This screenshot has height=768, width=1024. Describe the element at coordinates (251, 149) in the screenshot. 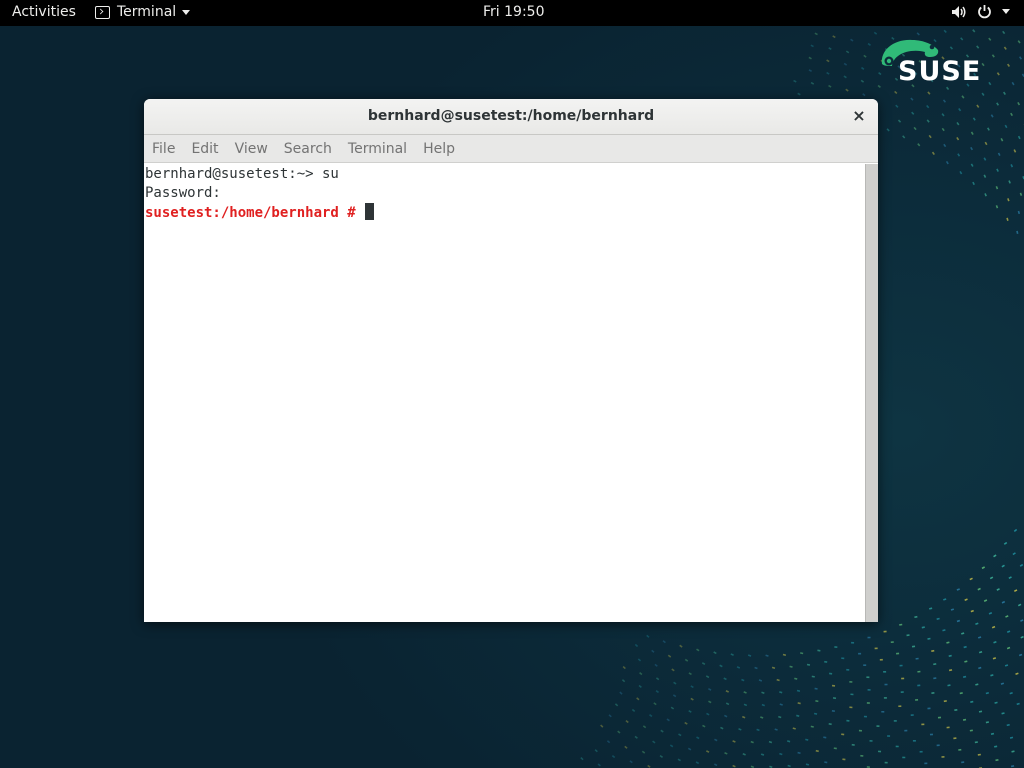

I see `menu-view: View` at that location.